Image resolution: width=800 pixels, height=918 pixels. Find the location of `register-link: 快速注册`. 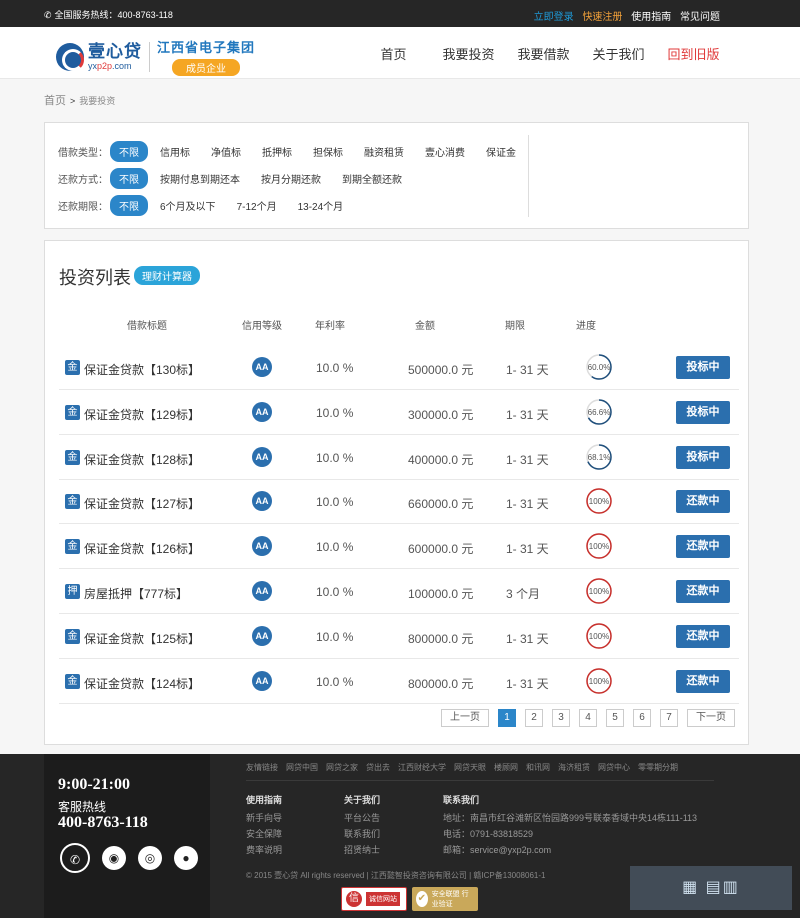

register-link: 快速注册 is located at coordinates (602, 17).